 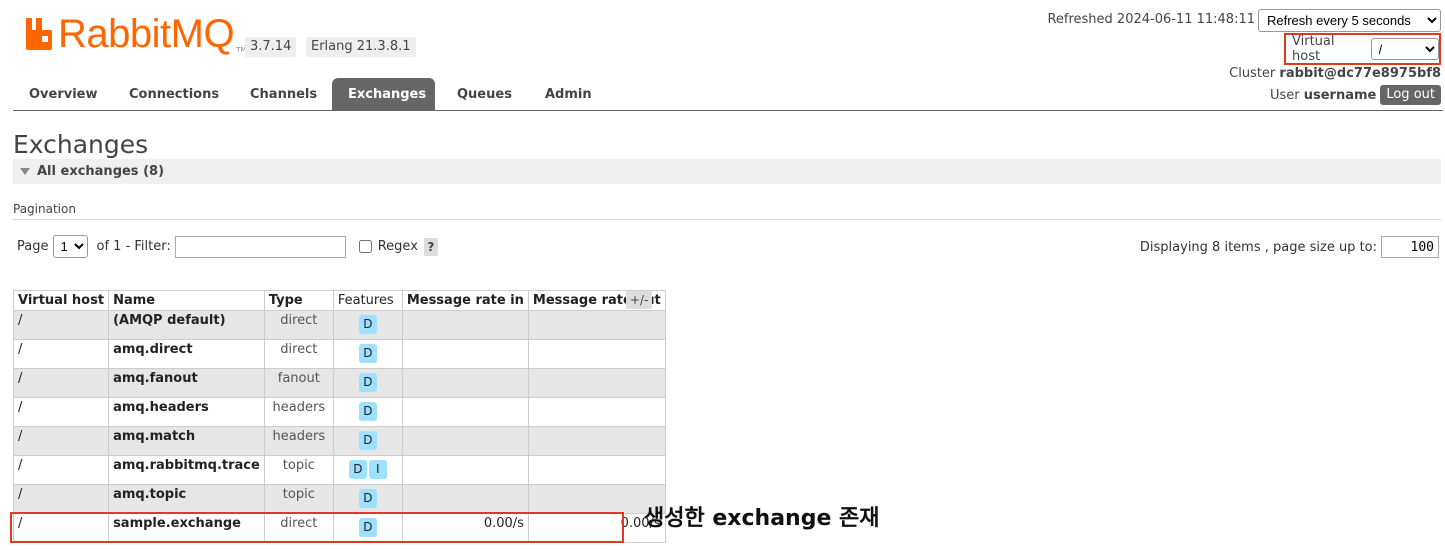 I want to click on table-row: / amq.topic topic D, so click(x=339, y=499).